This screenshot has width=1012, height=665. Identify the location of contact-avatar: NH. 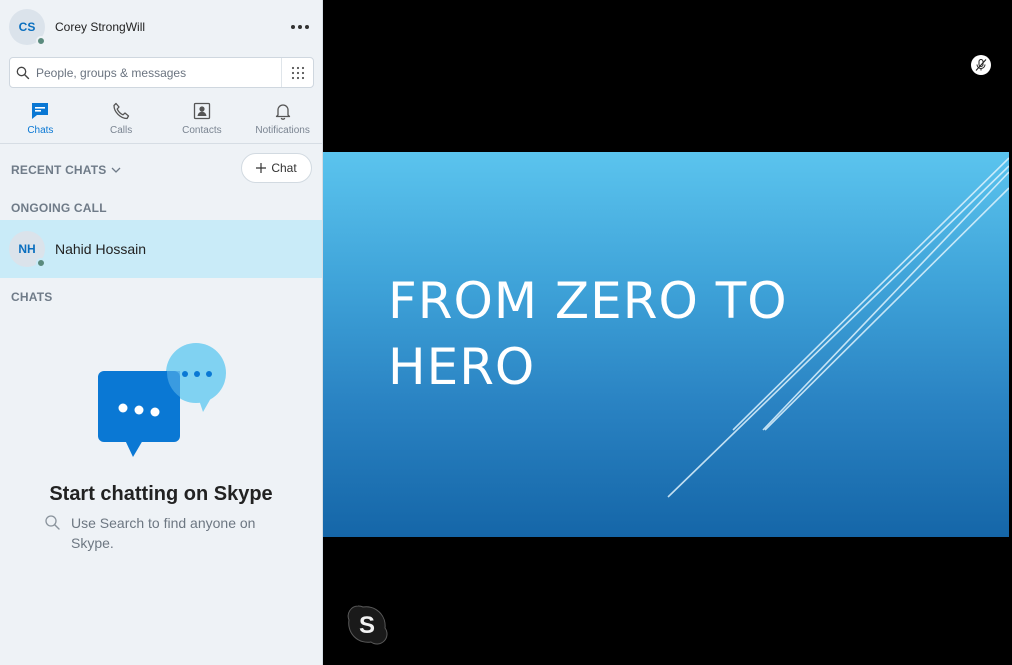
(27, 249).